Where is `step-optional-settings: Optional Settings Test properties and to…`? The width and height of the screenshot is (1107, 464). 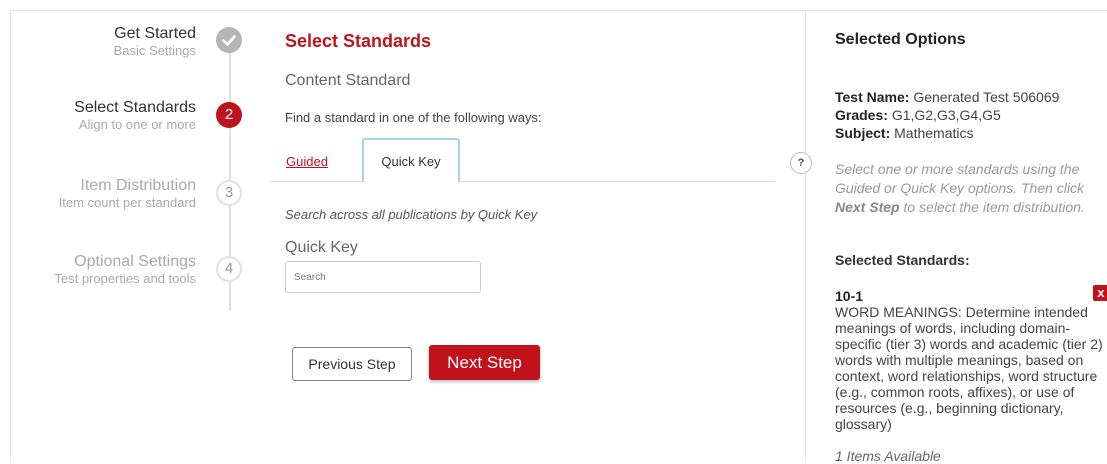
step-optional-settings: Optional Settings Test properties and to… is located at coordinates (98, 269).